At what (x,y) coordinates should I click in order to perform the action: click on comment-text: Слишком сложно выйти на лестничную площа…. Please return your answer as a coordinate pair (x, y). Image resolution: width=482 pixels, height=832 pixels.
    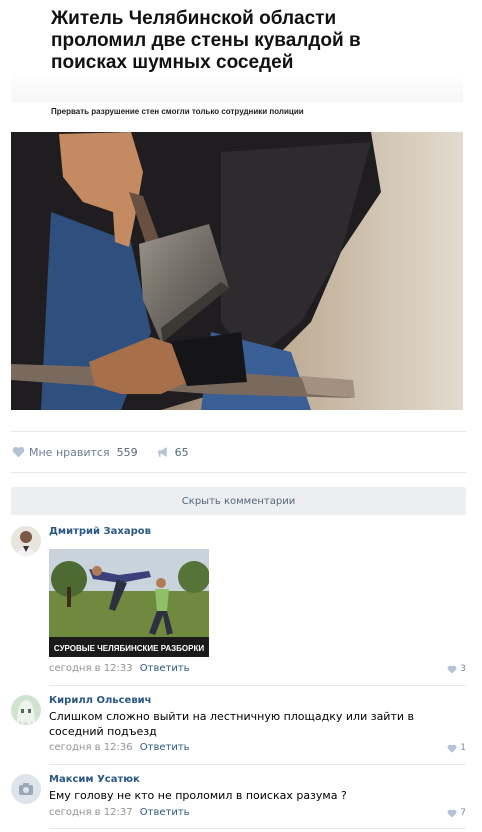
    Looking at the image, I should click on (231, 724).